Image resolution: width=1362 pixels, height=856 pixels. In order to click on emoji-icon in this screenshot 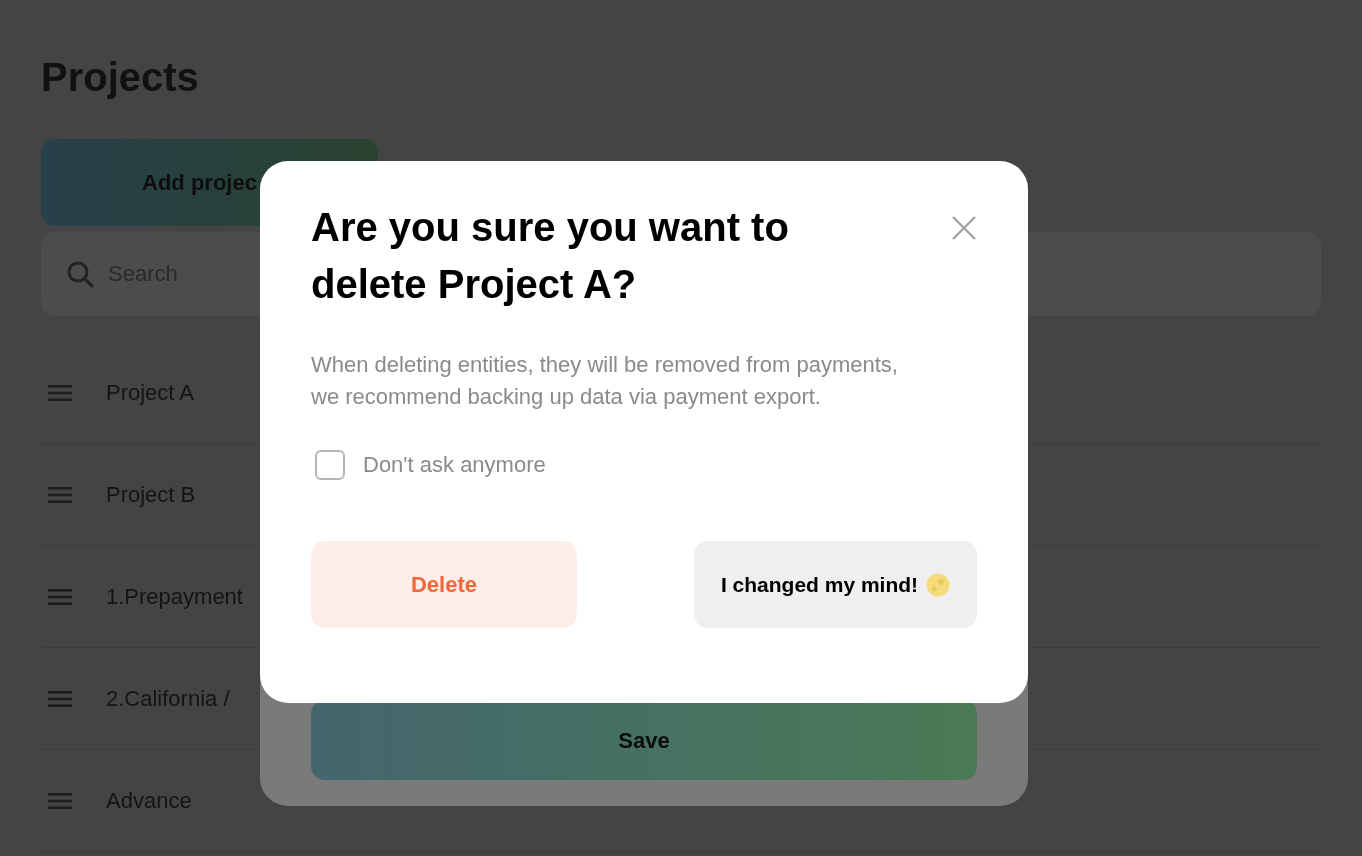, I will do `click(938, 584)`.